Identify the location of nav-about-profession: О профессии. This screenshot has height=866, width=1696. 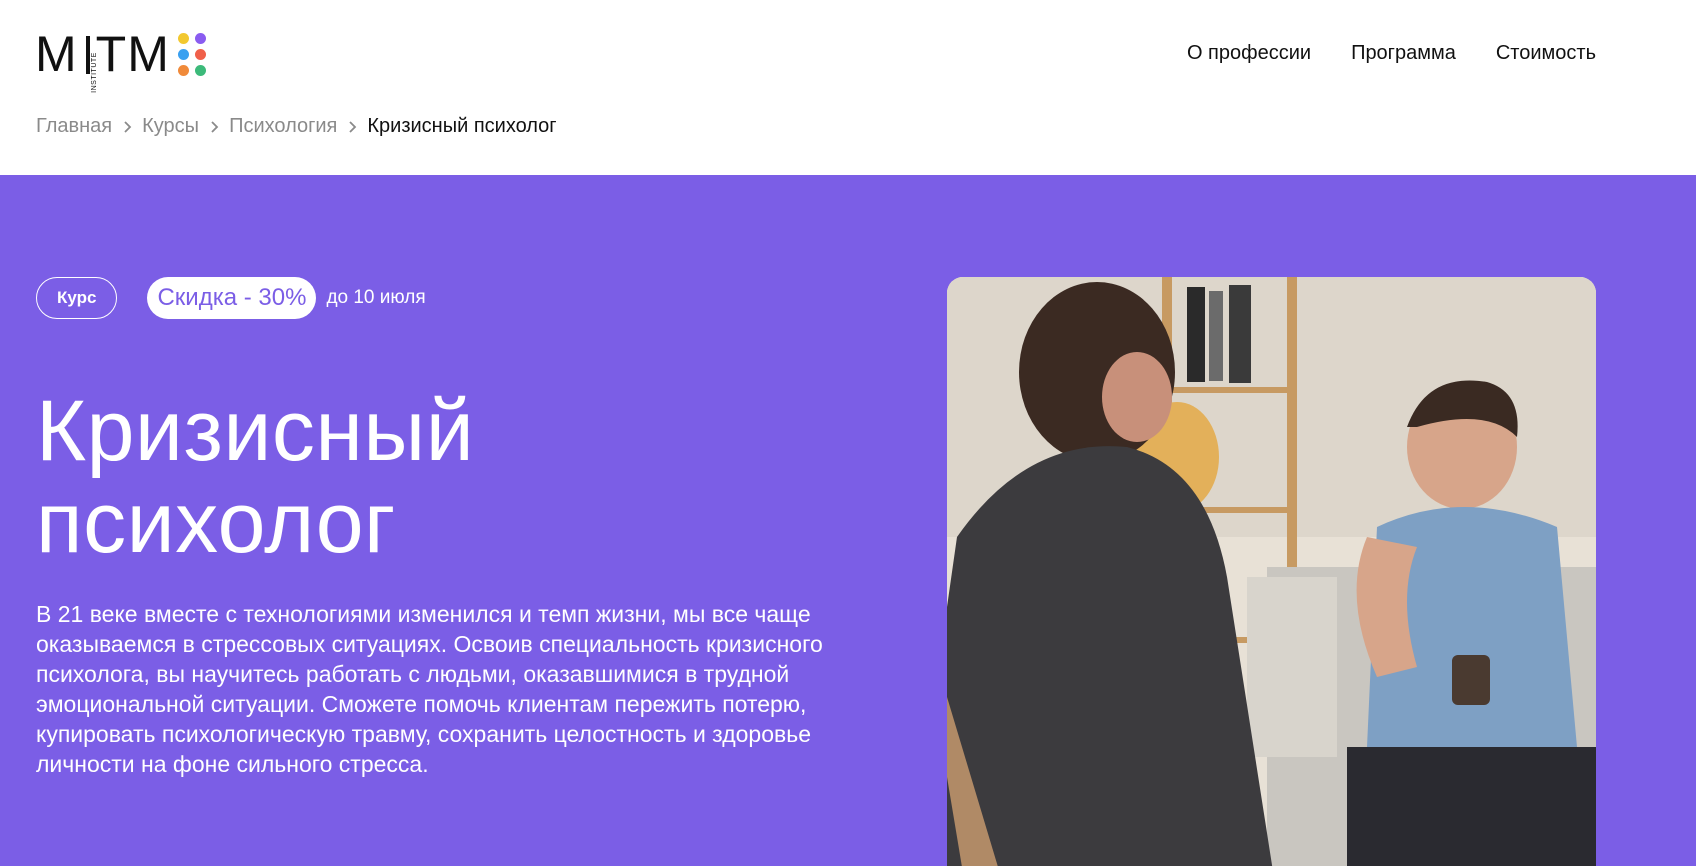
(1249, 53).